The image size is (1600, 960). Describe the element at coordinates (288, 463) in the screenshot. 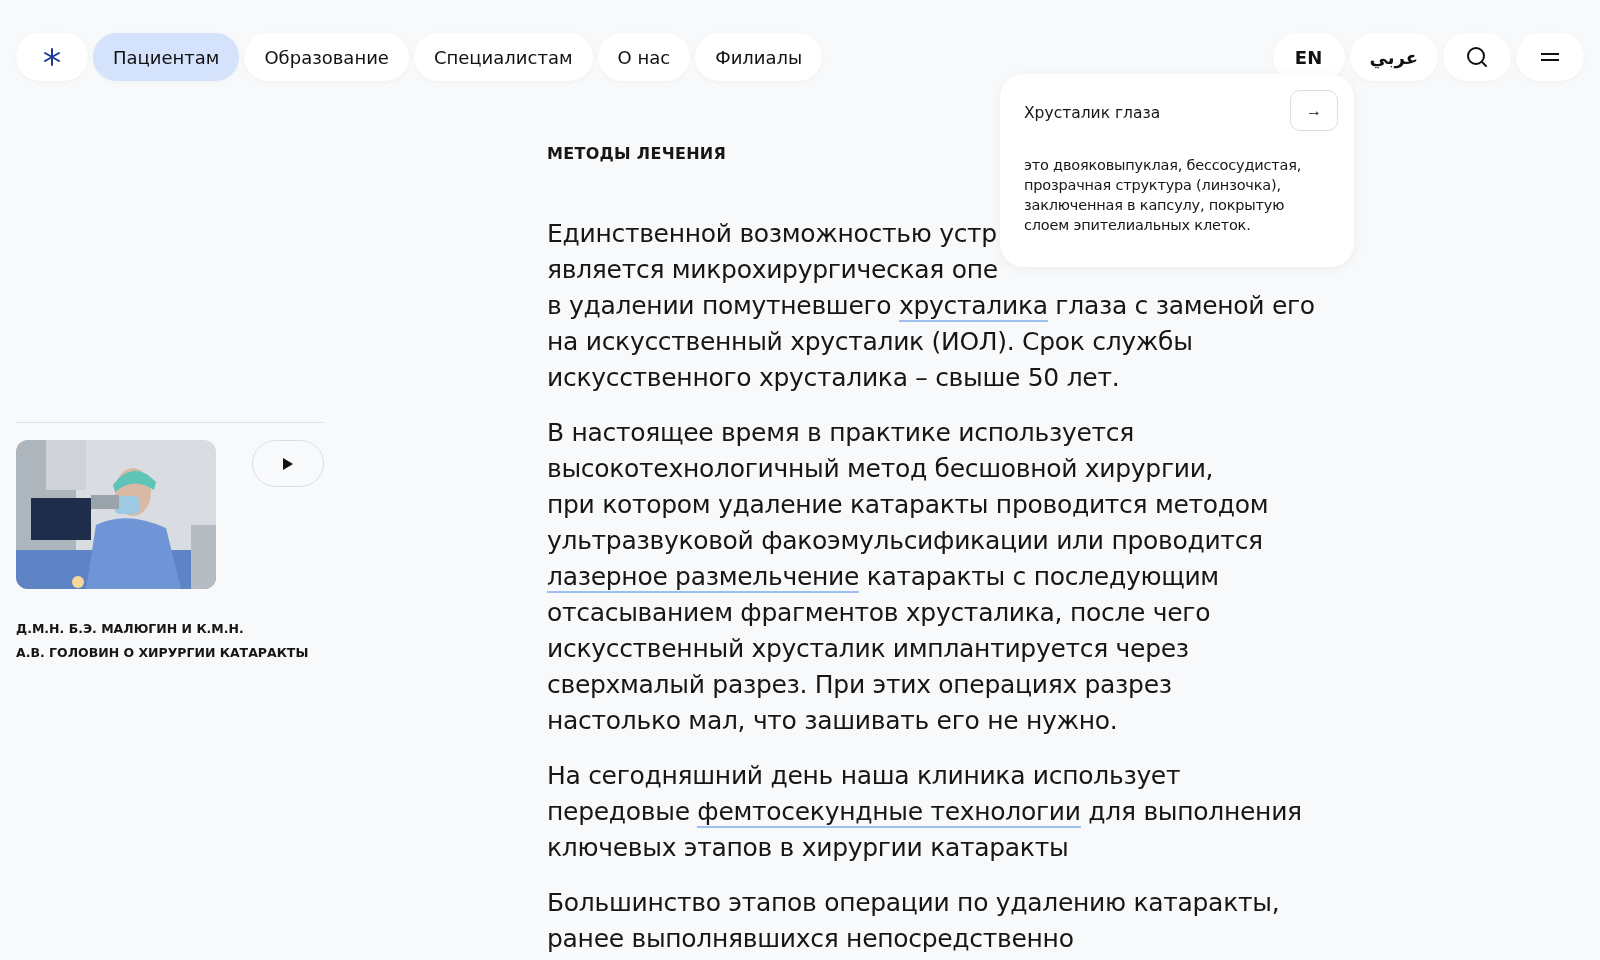

I see `play-icon` at that location.